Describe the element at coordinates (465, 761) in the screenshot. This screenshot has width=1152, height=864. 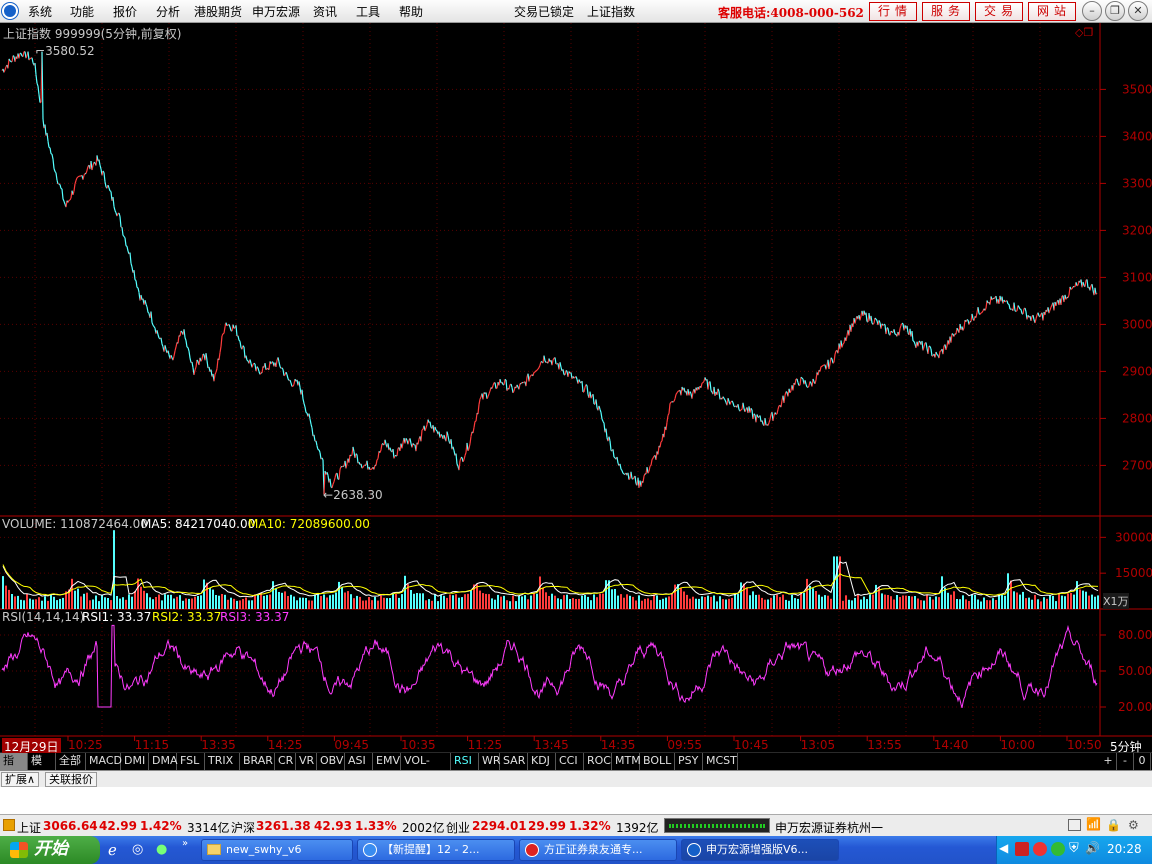
I see `tab-rsi: RSI` at that location.